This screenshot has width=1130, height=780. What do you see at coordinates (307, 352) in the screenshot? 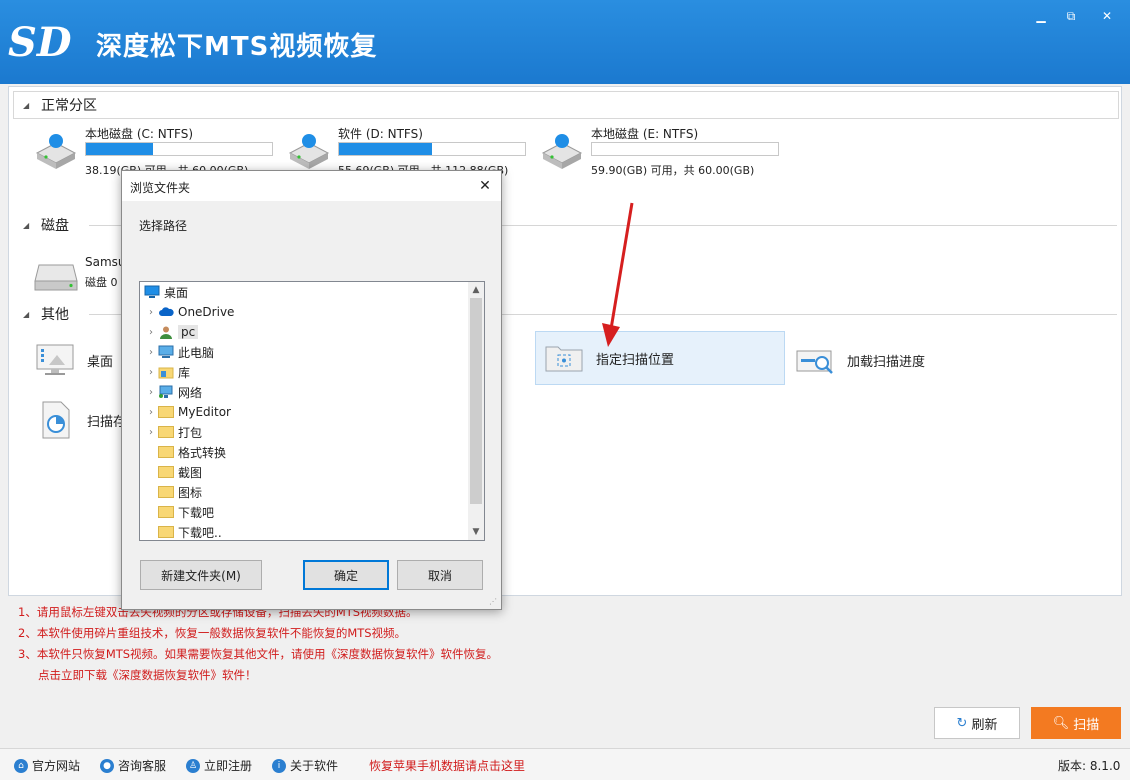
I see `tree-item: › 此电脑` at bounding box center [307, 352].